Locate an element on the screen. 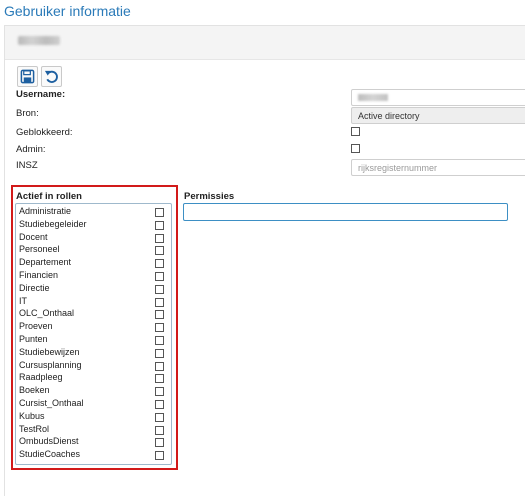 The height and width of the screenshot is (496, 525). role-label: Financien is located at coordinates (39, 275).